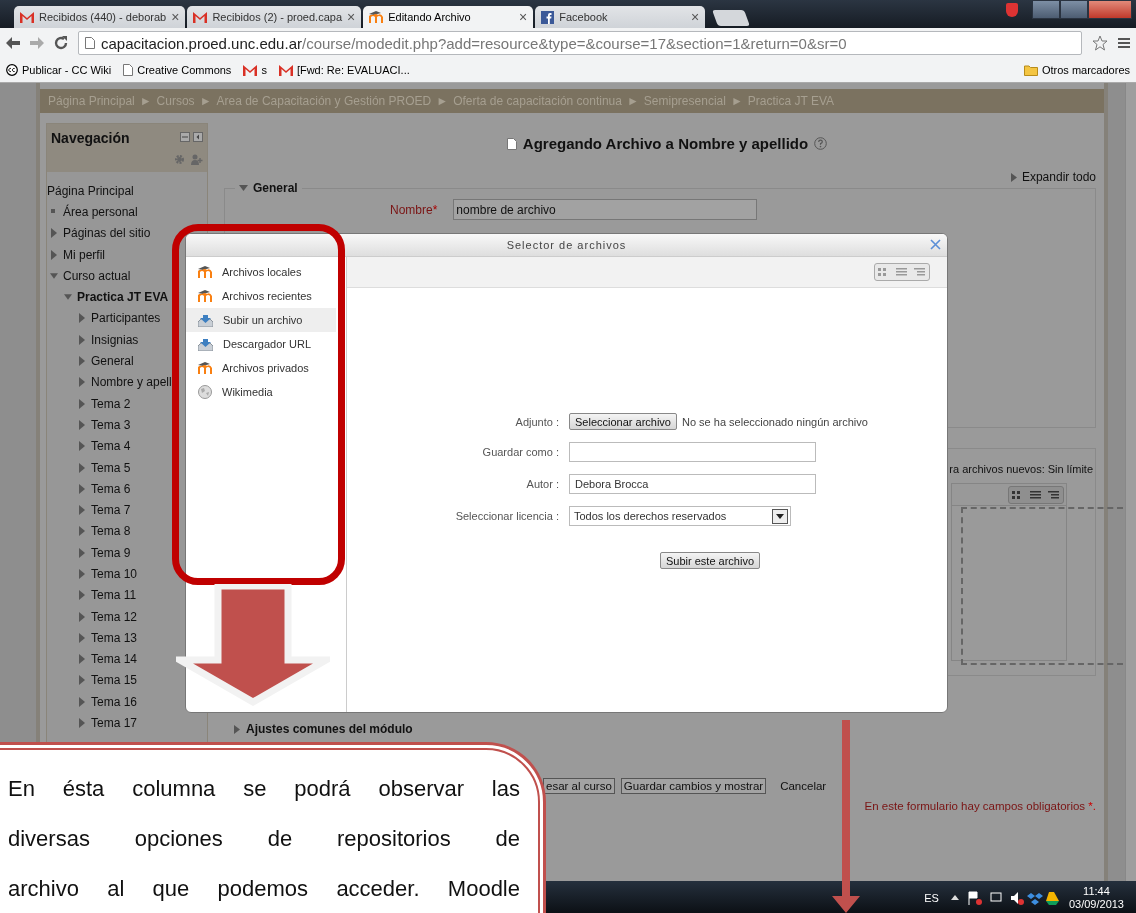 The width and height of the screenshot is (1136, 913). I want to click on nav-item: Nombre y apell, so click(131, 382).